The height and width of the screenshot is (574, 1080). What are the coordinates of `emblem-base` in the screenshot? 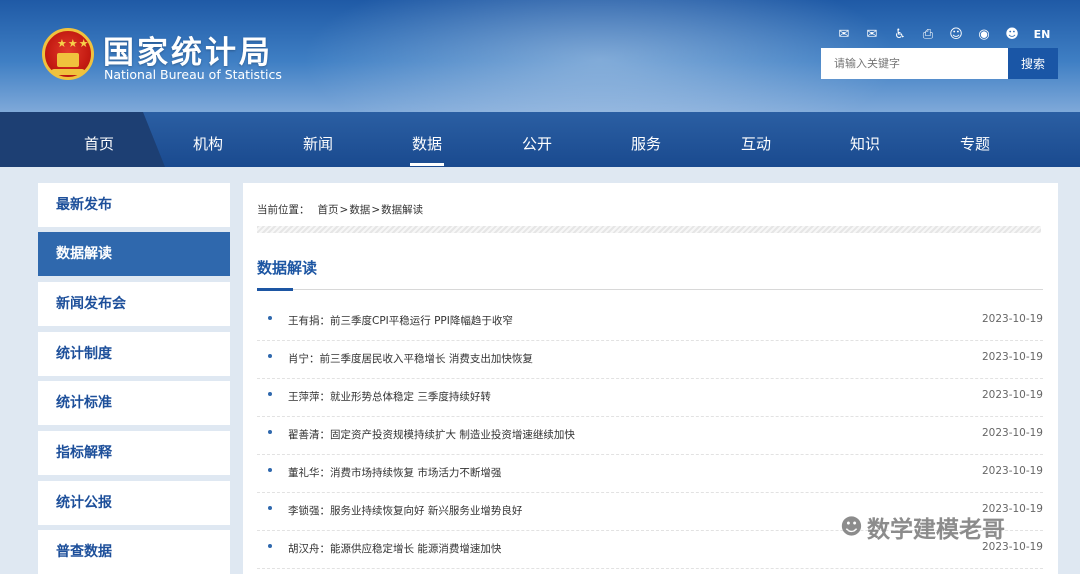 It's located at (68, 72).